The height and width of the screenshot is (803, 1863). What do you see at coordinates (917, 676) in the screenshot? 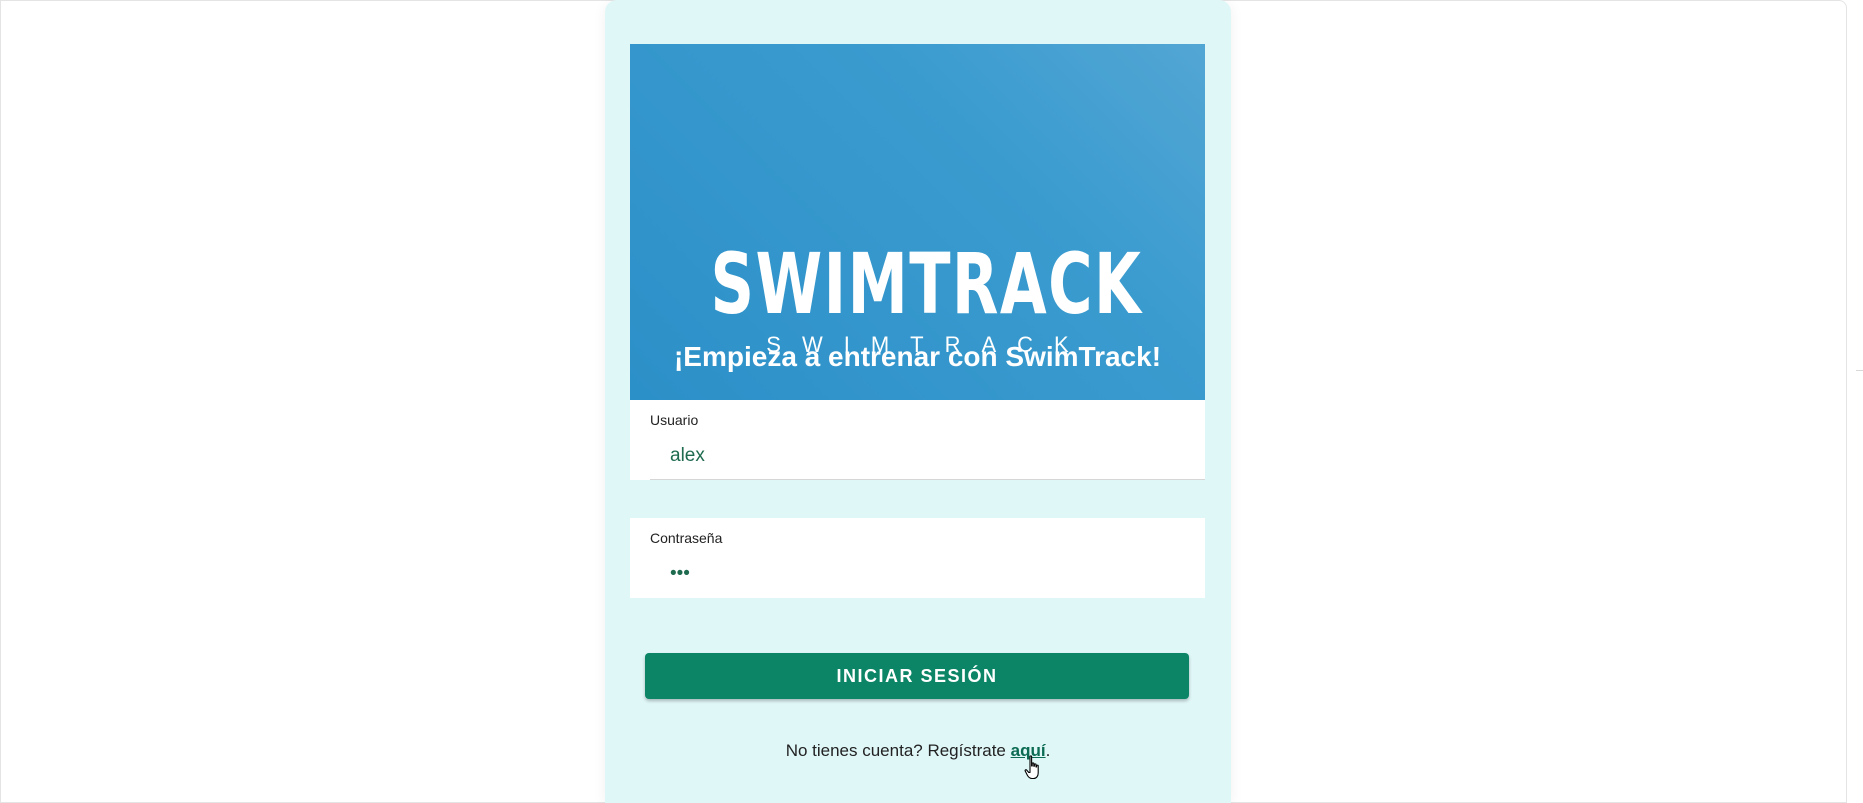
I see `login-button: INICIAR SESIÓN` at bounding box center [917, 676].